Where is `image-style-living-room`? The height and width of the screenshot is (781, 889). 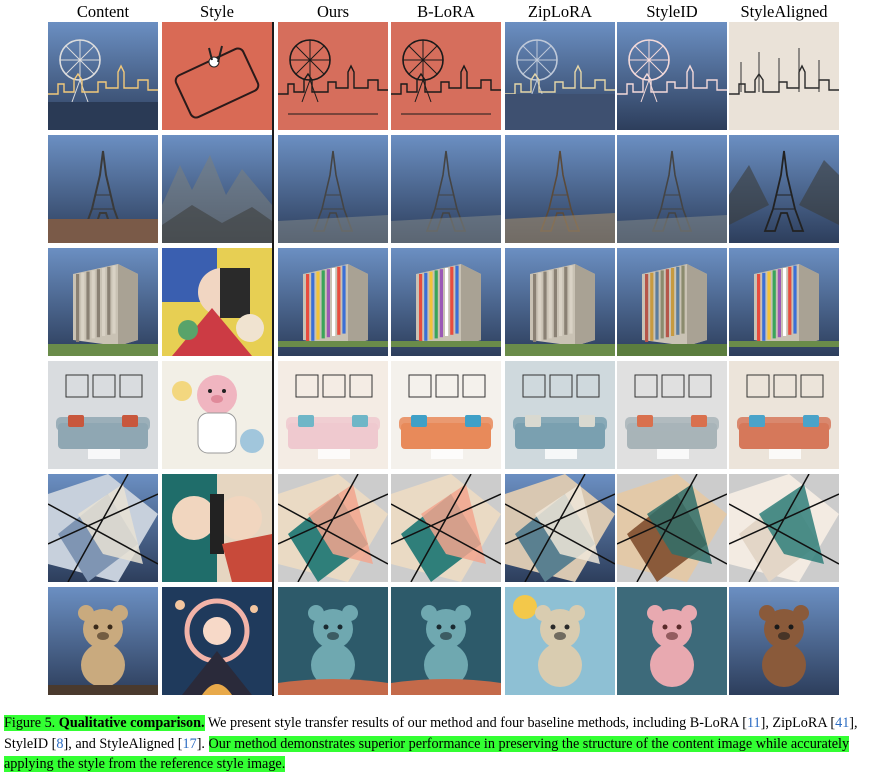
image-style-living-room is located at coordinates (217, 415).